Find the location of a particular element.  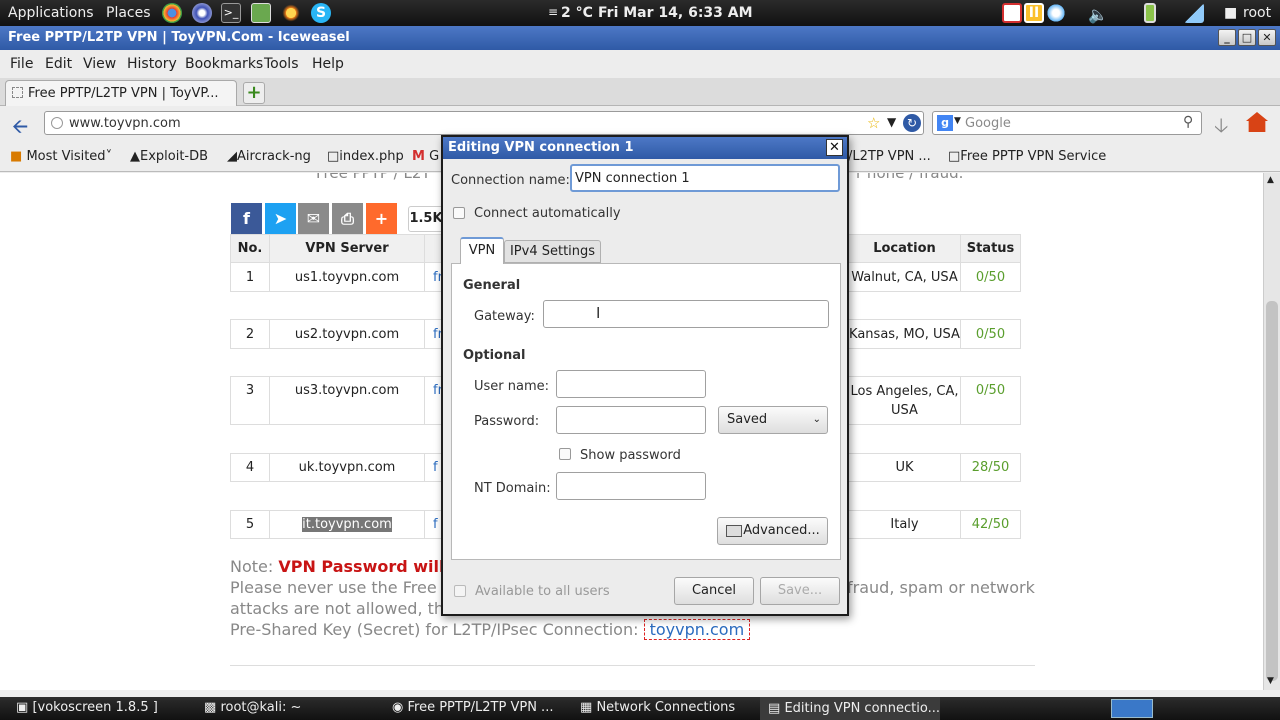

places-menu: Places is located at coordinates (128, 13).